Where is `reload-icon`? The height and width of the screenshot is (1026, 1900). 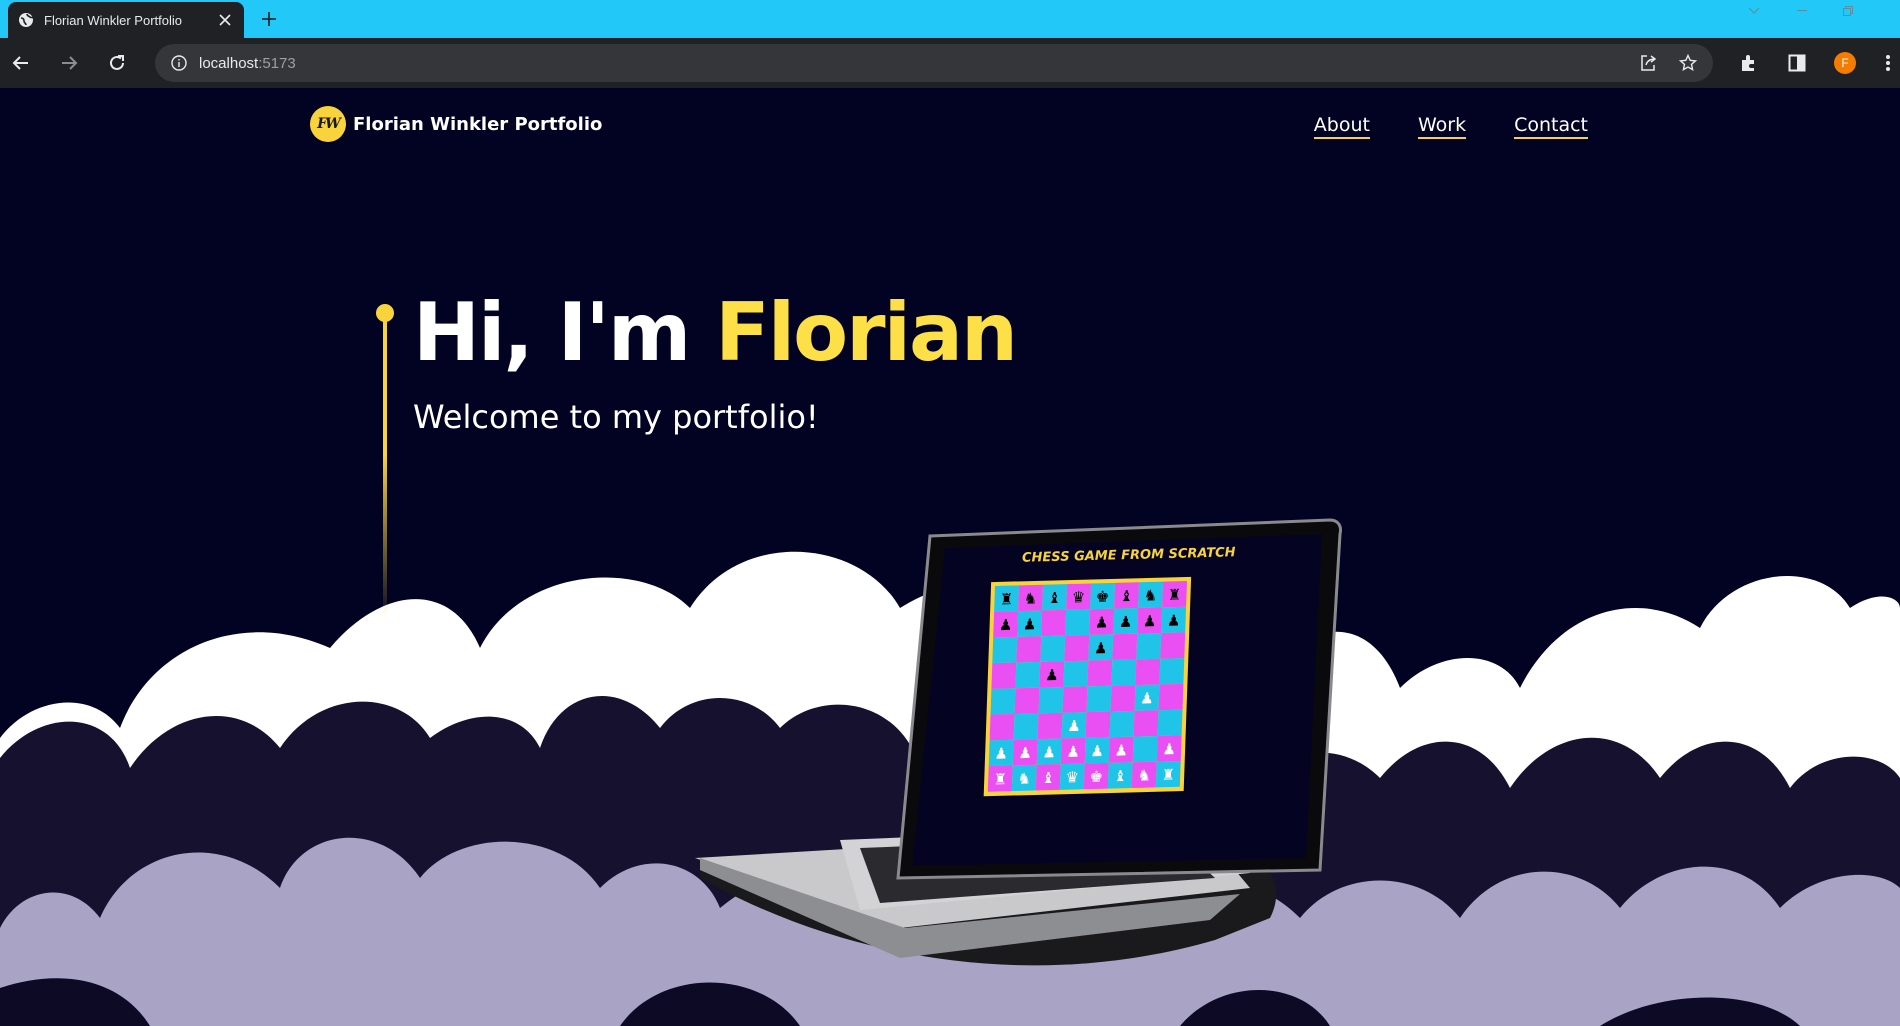 reload-icon is located at coordinates (117, 63).